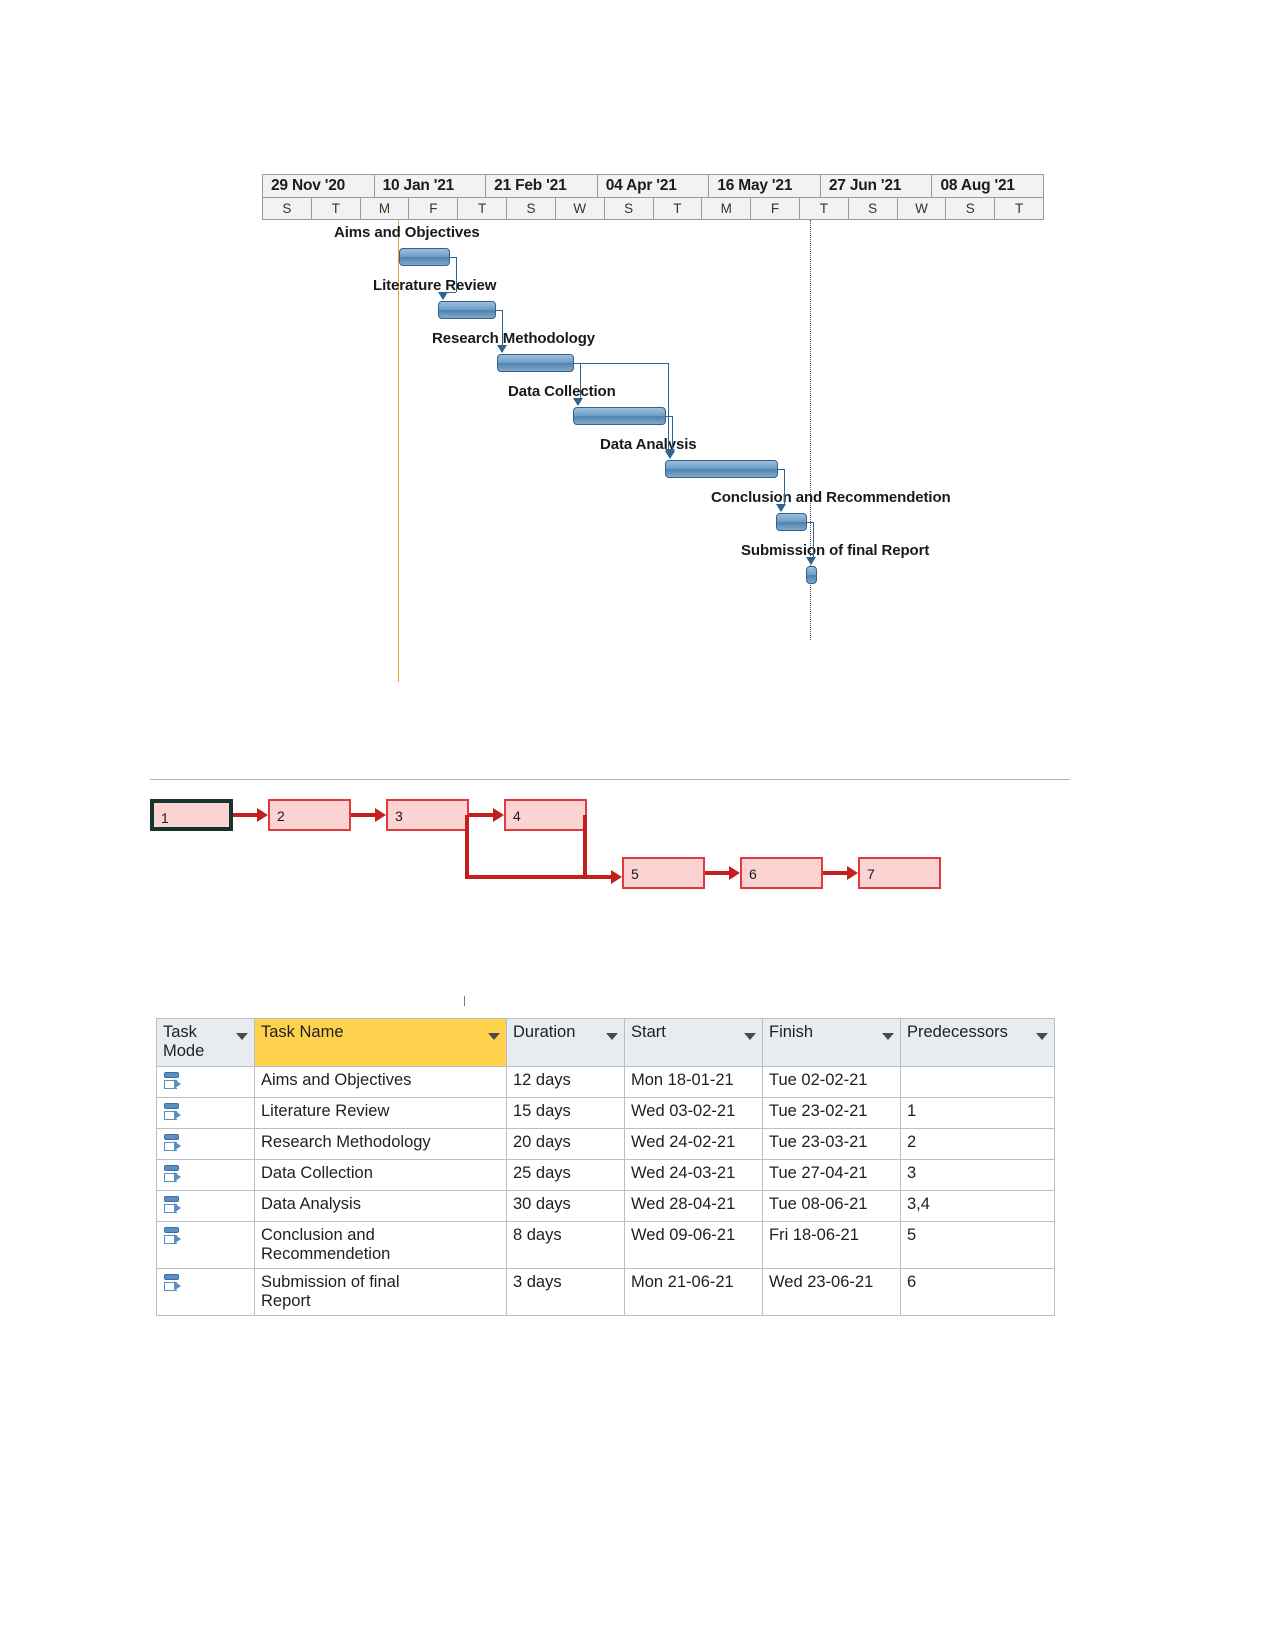 This screenshot has height=1651, width=1275. Describe the element at coordinates (585, 847) in the screenshot. I see `network-link` at that location.